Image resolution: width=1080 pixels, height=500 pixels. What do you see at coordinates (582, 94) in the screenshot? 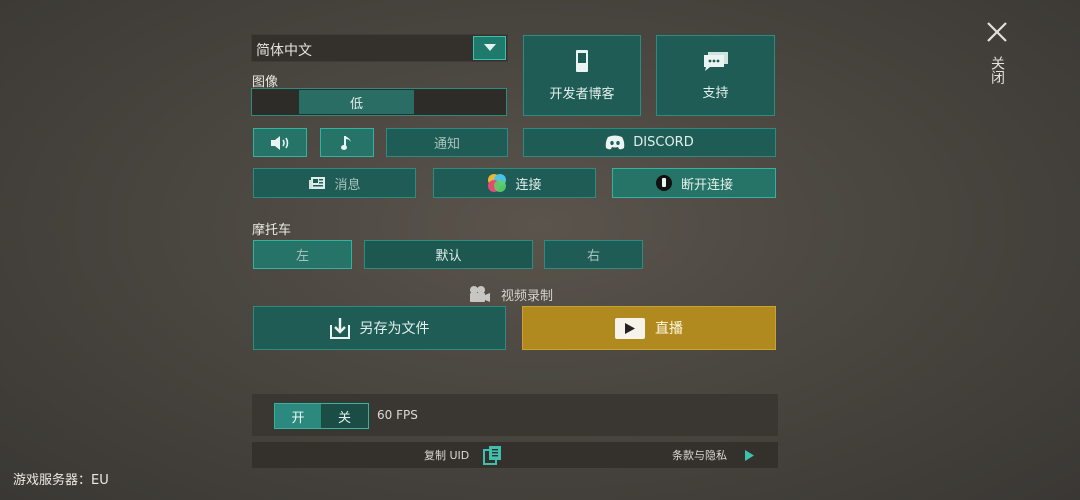
I see `dev-blog-label: 开发者博客` at bounding box center [582, 94].